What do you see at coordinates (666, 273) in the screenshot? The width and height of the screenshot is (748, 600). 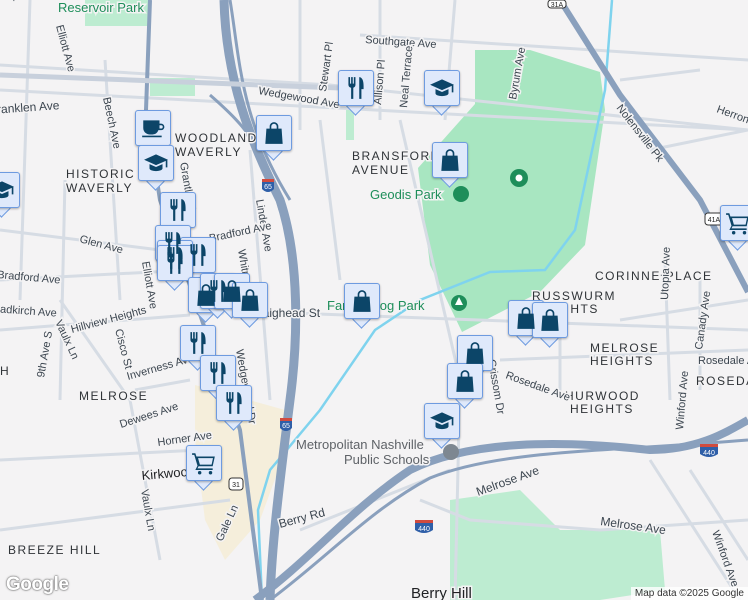 I see `street-utopia-ave: Utopia Ave` at bounding box center [666, 273].